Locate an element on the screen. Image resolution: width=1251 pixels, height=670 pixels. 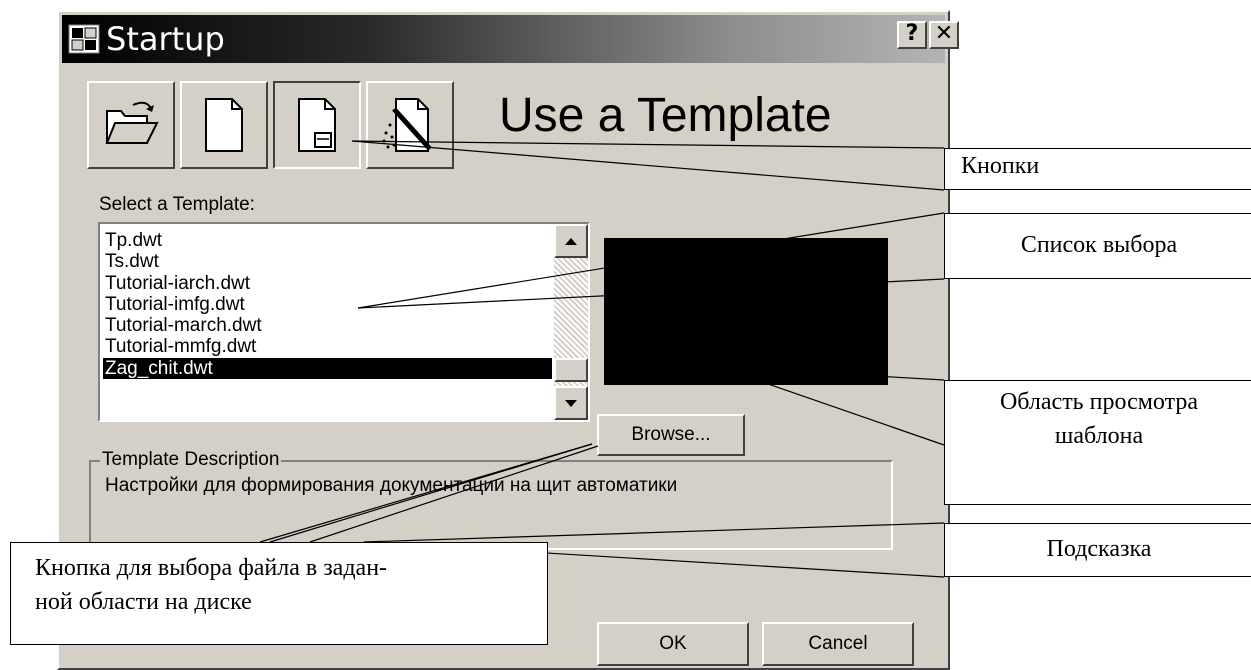
template-list-item: Tp.dwt is located at coordinates (327, 240).